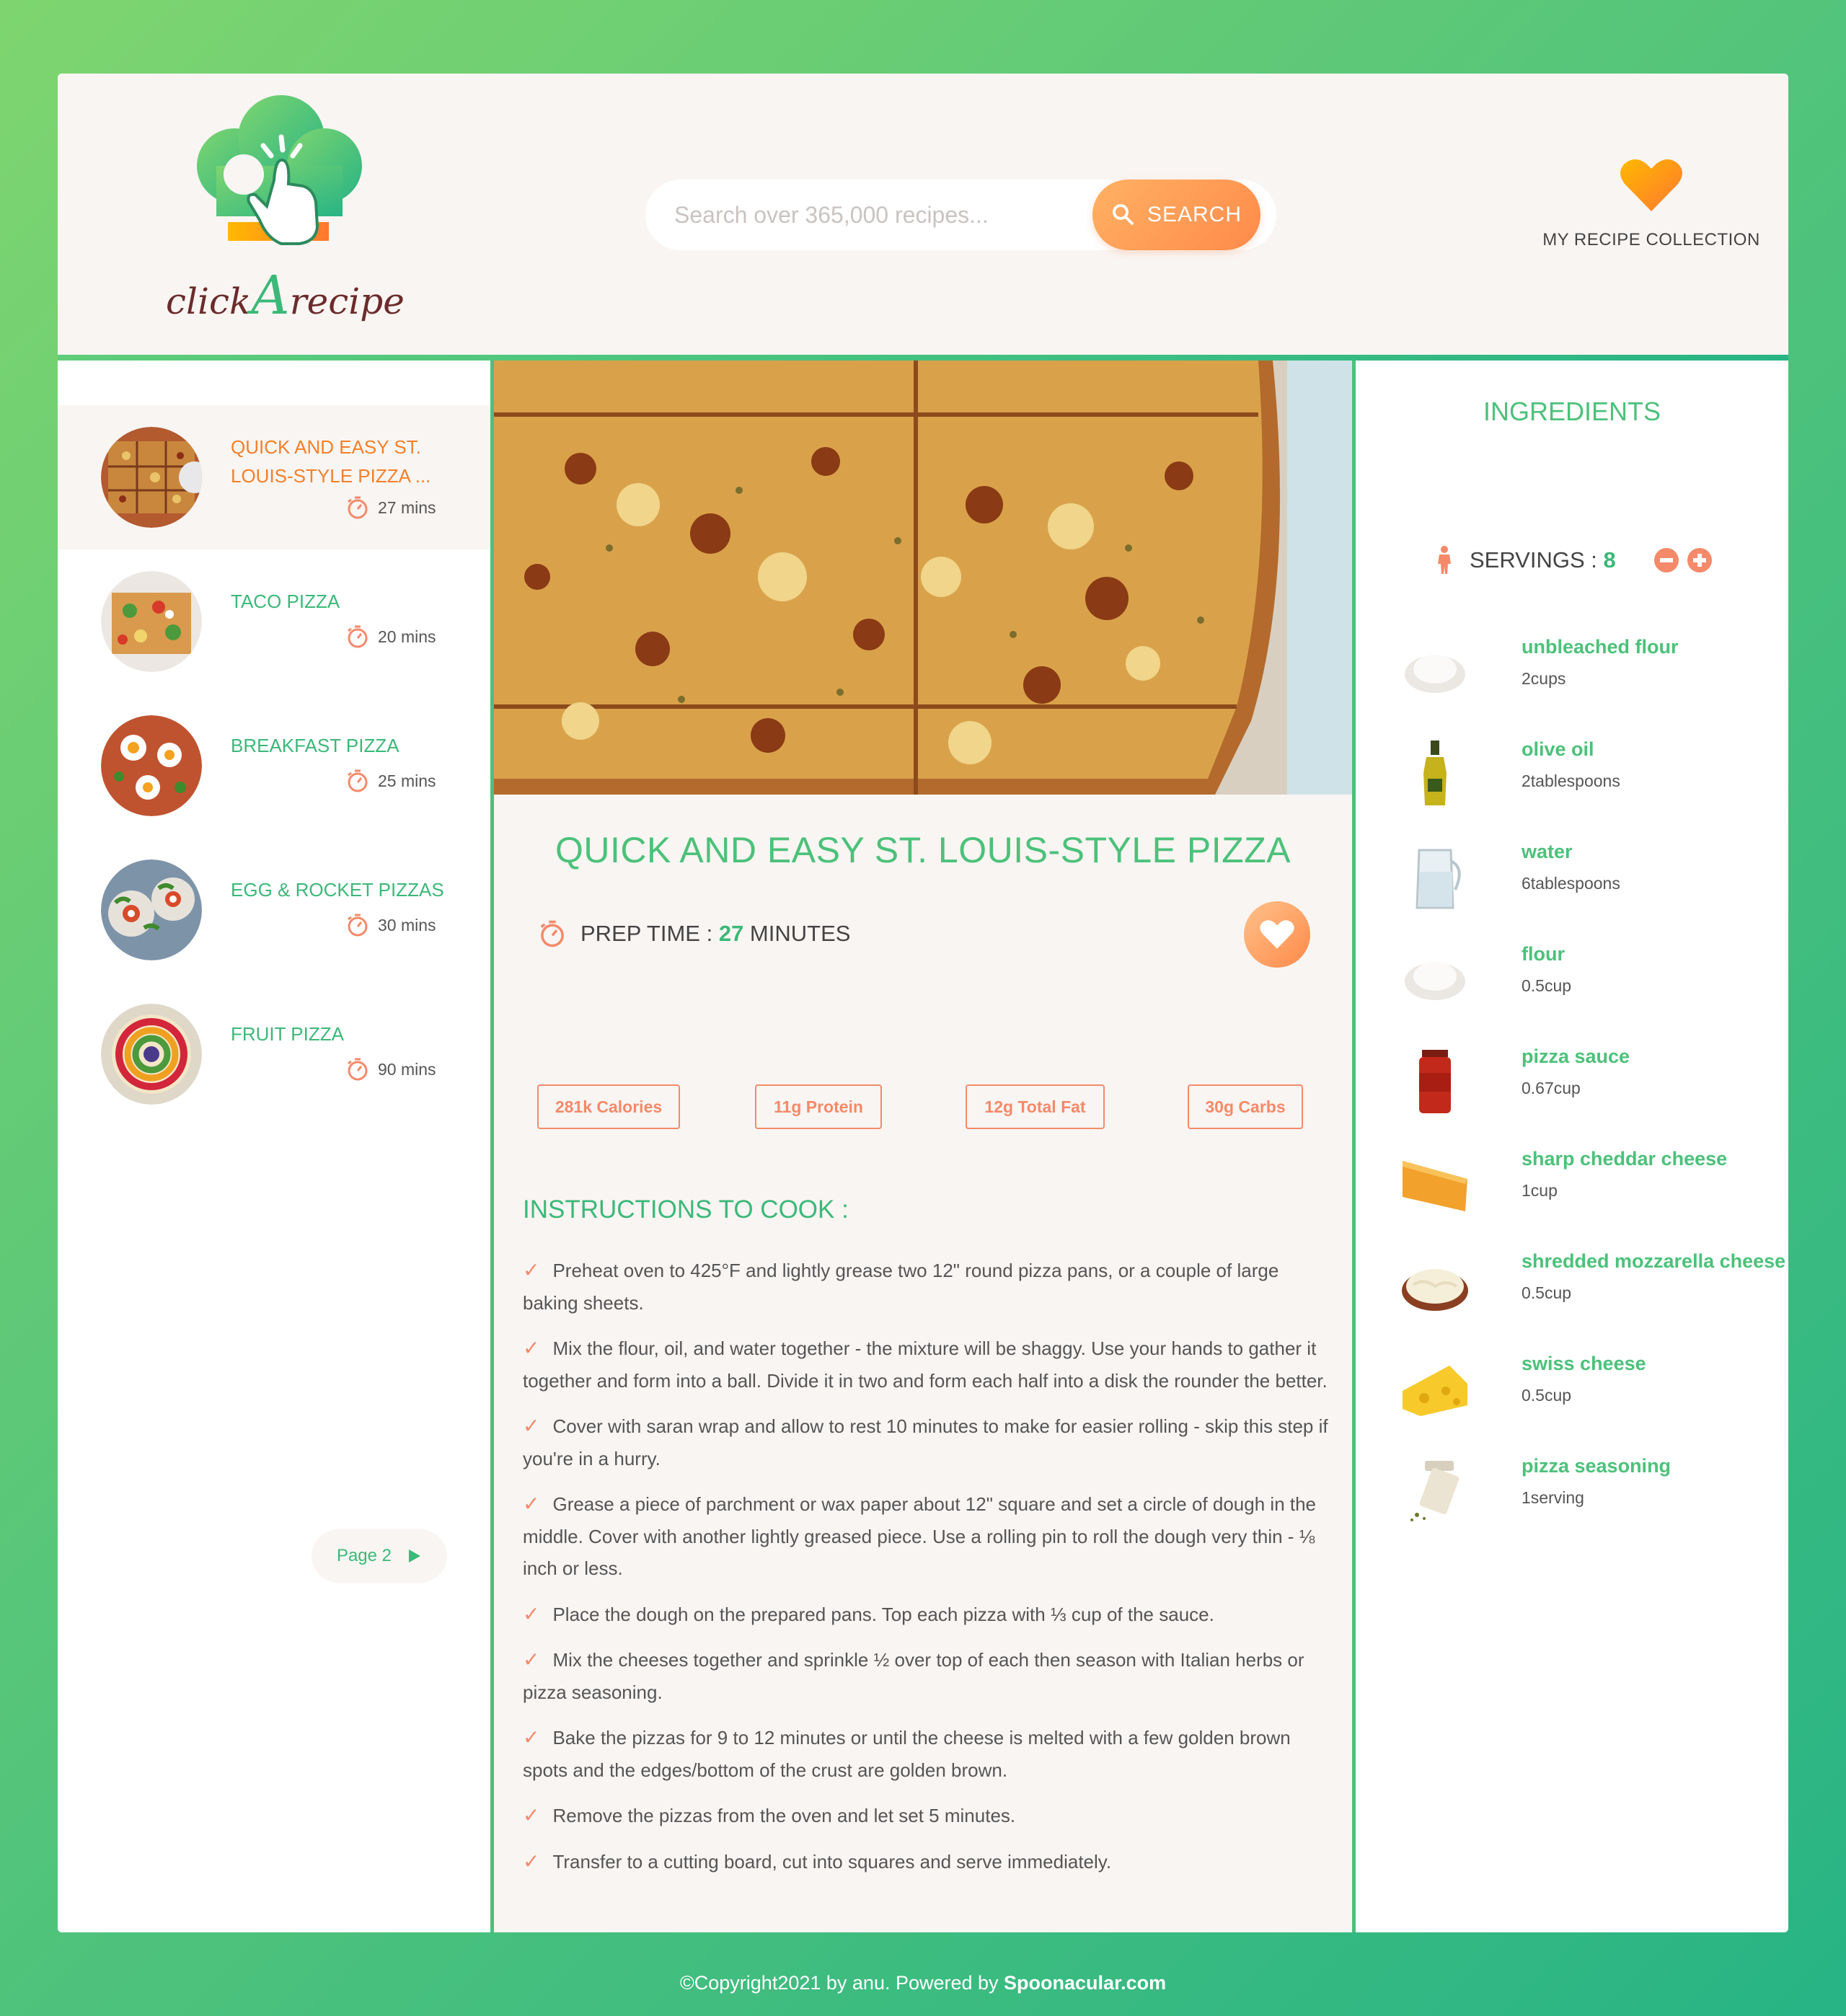 The image size is (1846, 2016). I want to click on footer-link: Spoonacular.com, so click(1085, 1983).